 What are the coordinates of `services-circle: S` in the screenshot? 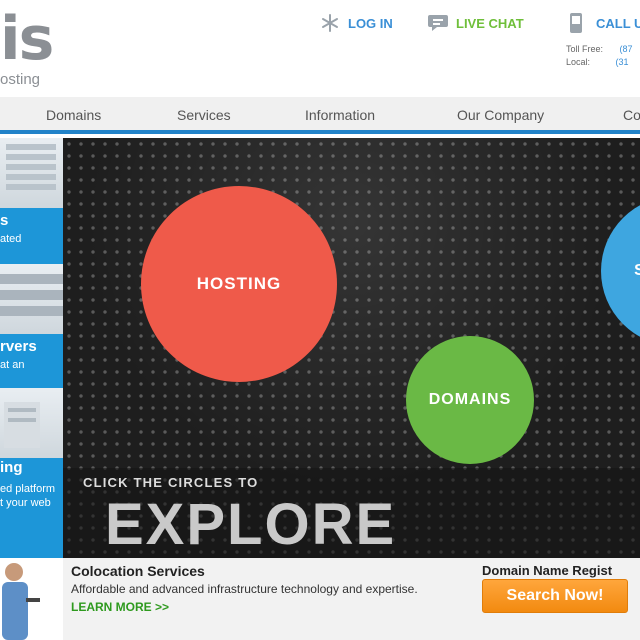 It's located at (620, 271).